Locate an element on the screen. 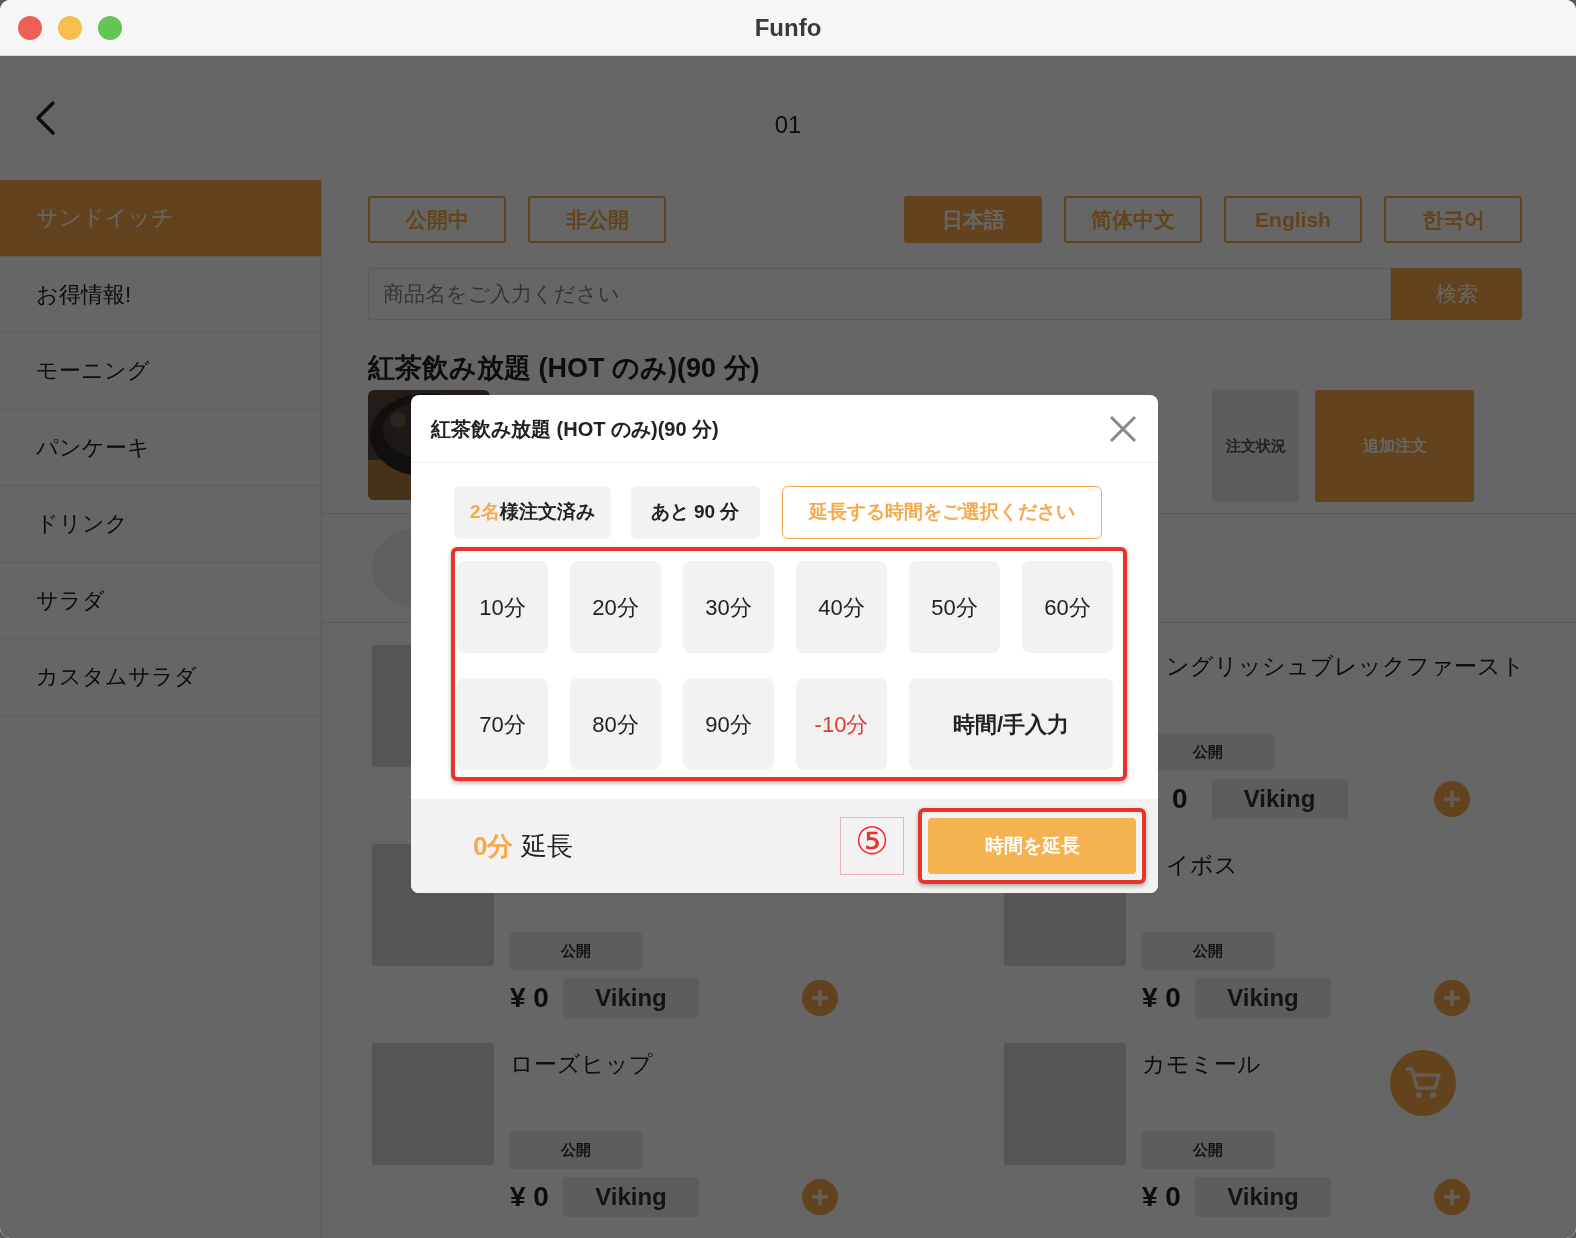  time-option-button: 80分 is located at coordinates (615, 724).